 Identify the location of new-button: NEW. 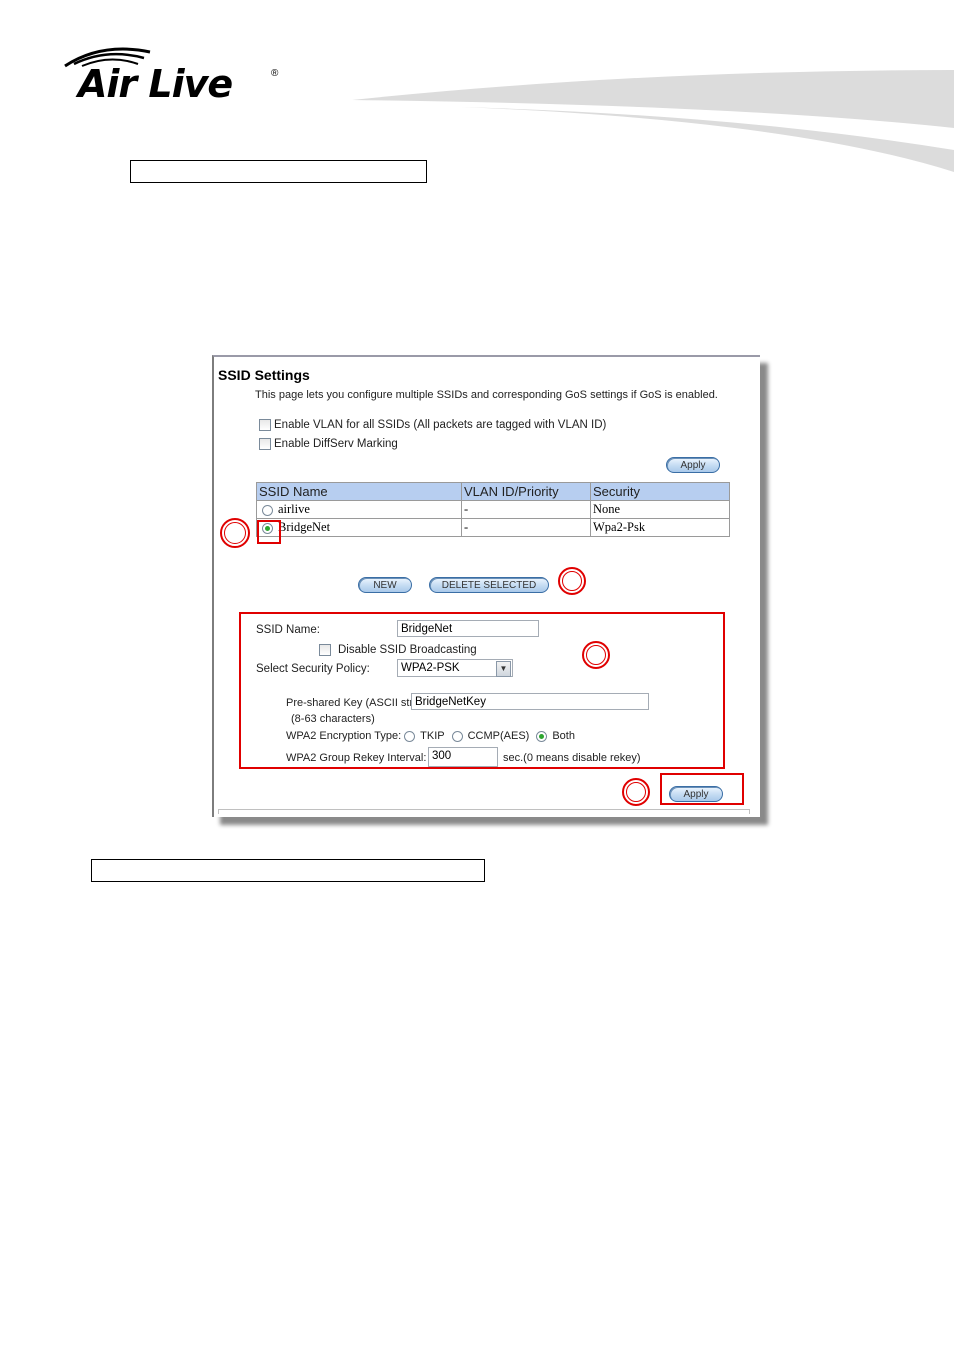
(385, 585).